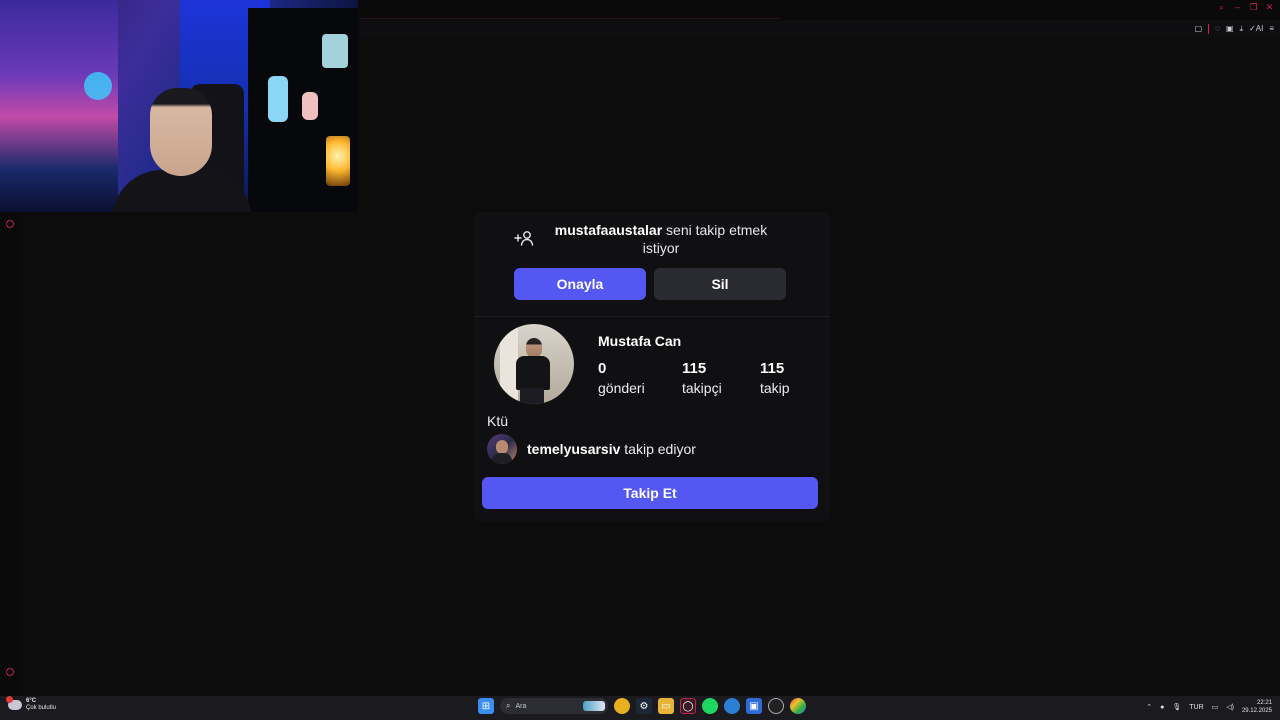  What do you see at coordinates (9, 699) in the screenshot?
I see `notification-badge` at bounding box center [9, 699].